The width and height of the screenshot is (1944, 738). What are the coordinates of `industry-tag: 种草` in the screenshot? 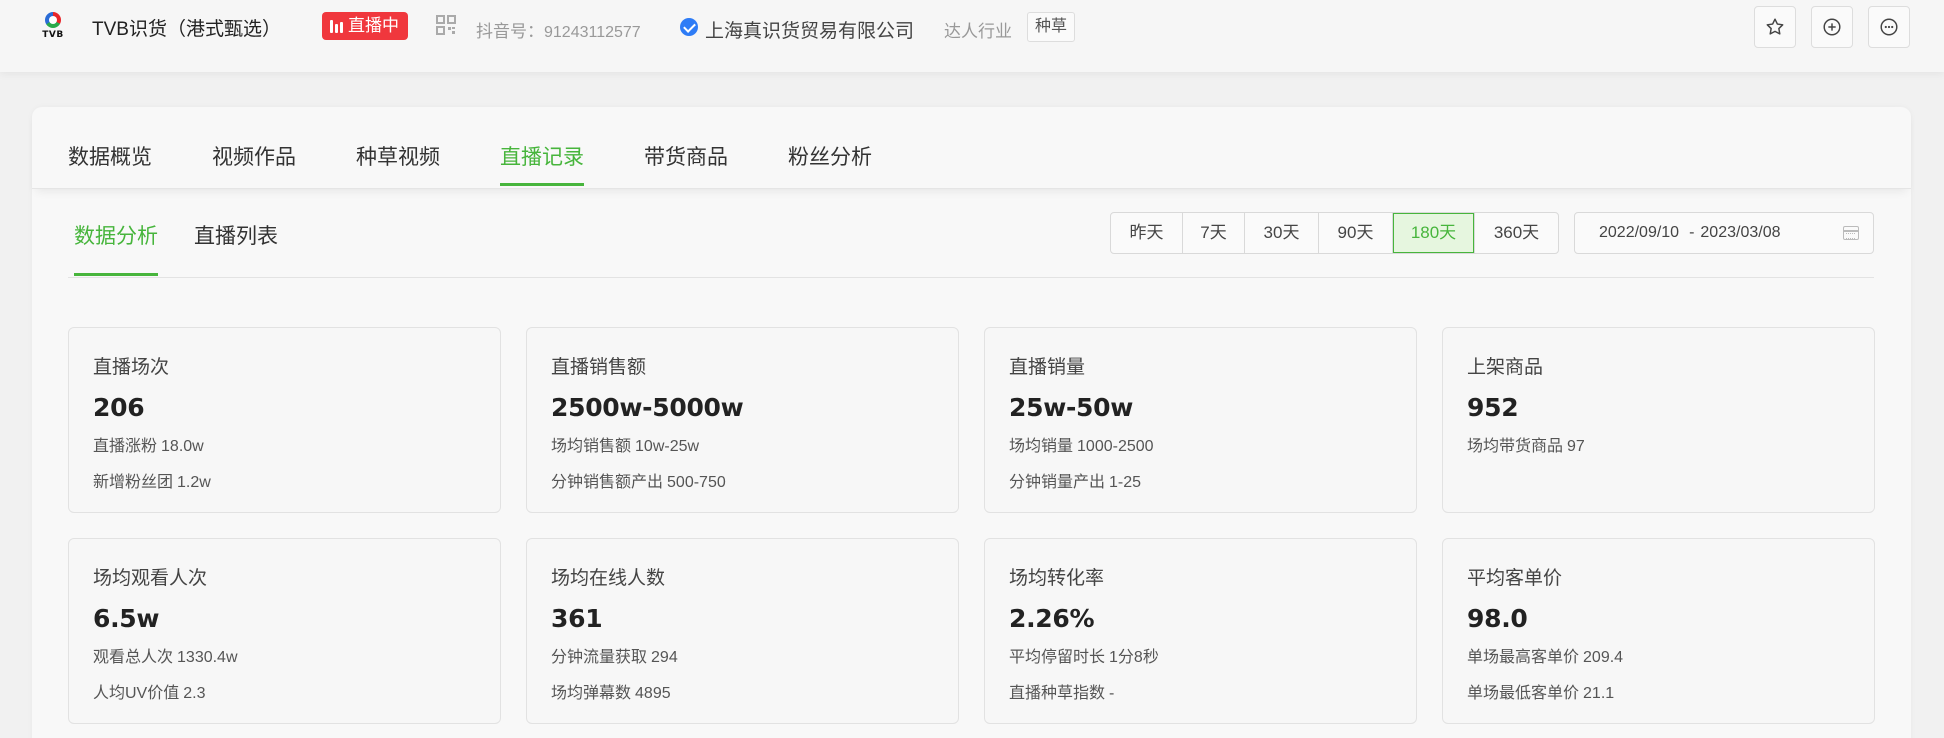 It's located at (1051, 27).